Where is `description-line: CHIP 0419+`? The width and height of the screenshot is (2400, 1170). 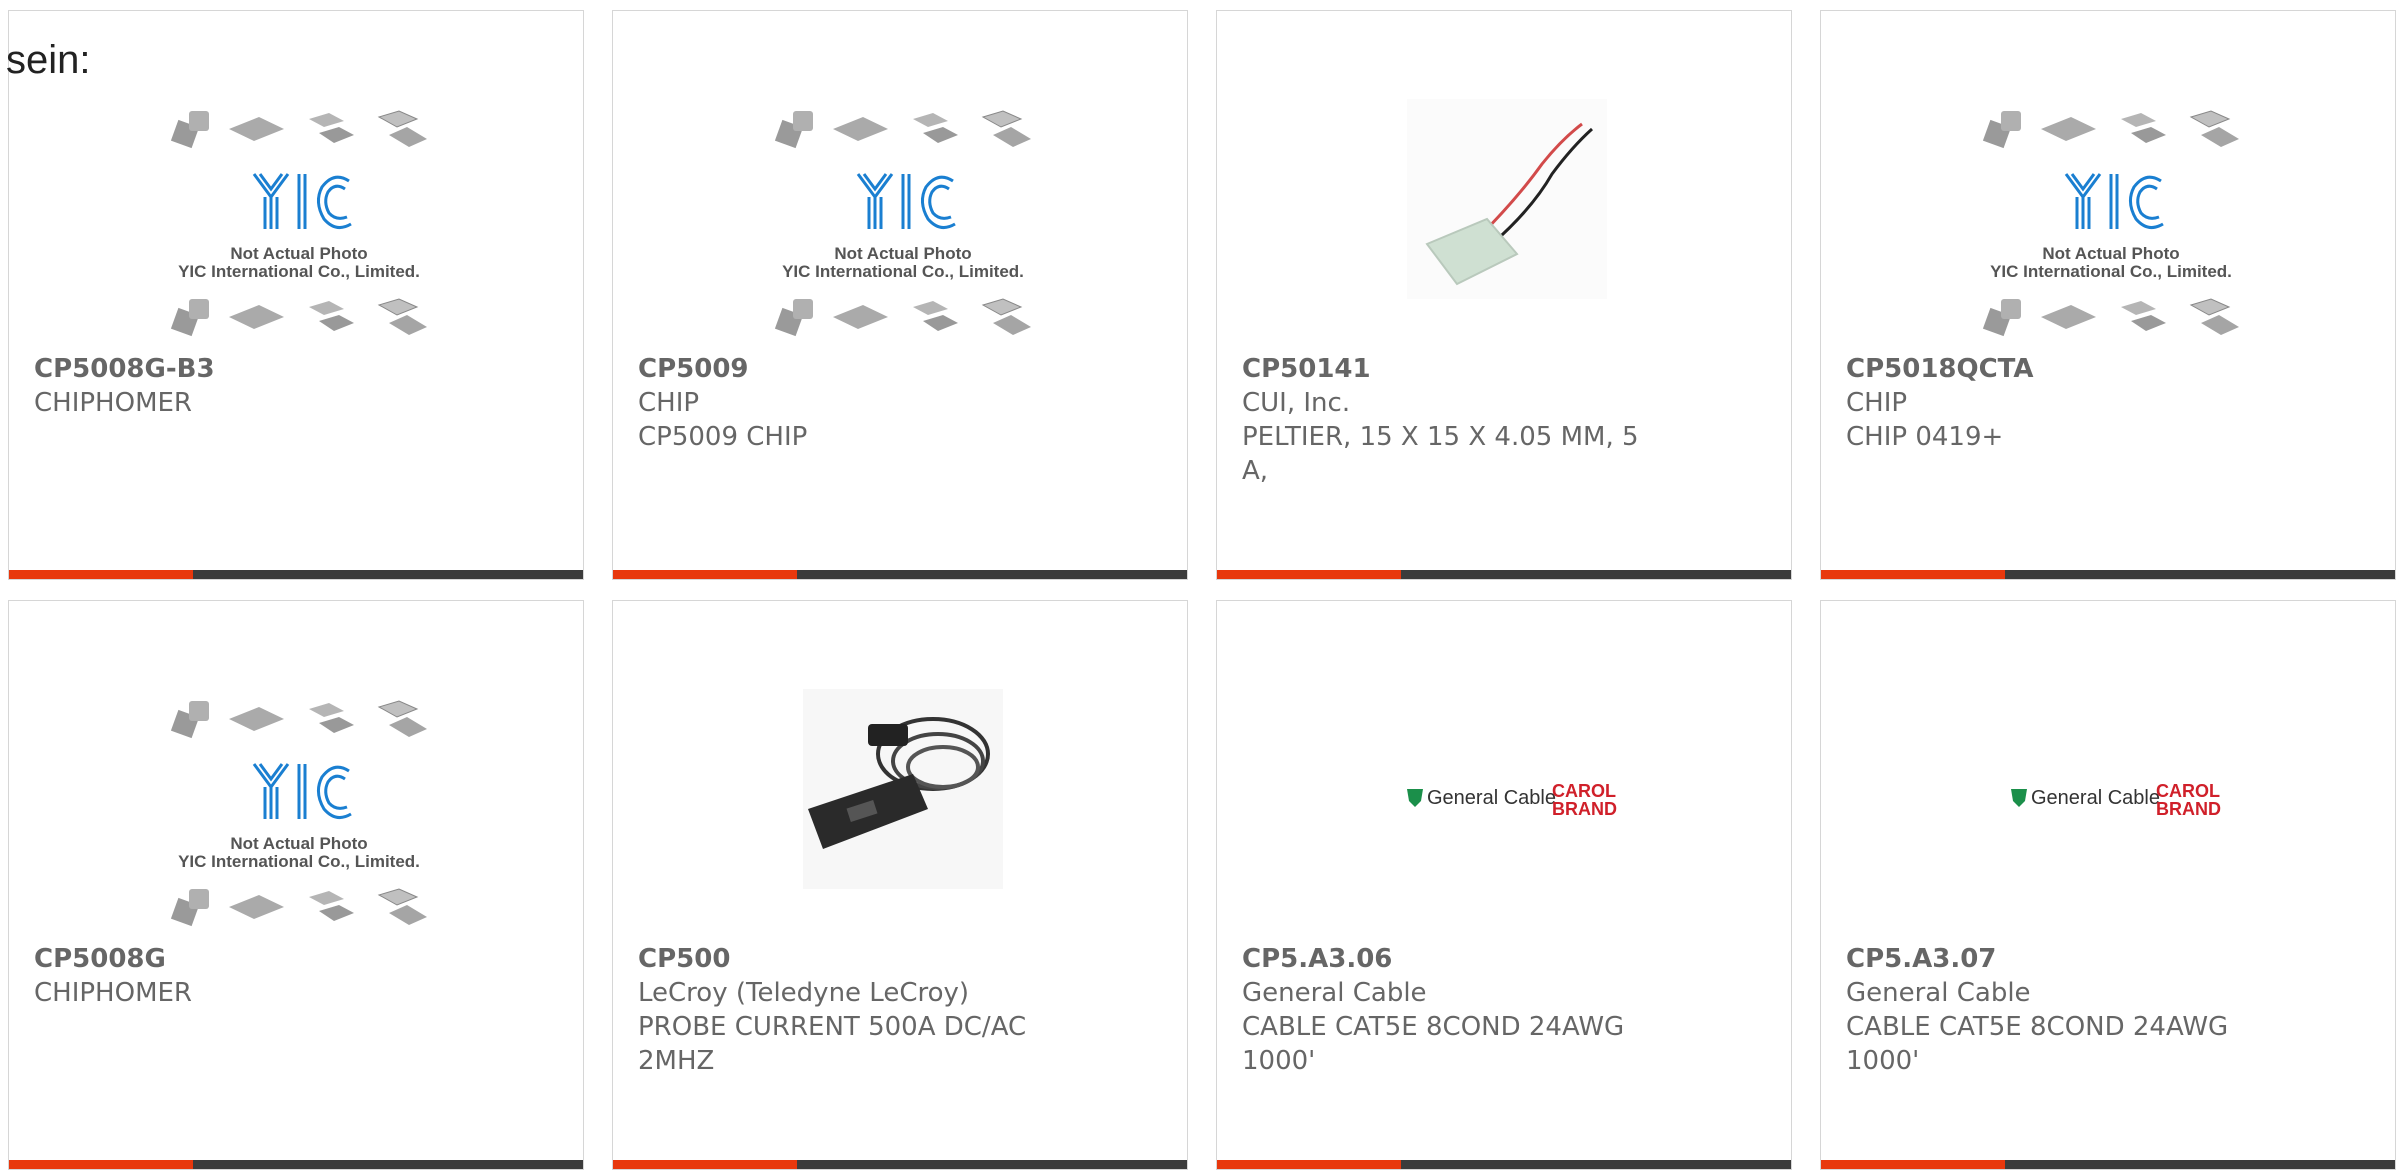 description-line: CHIP 0419+ is located at coordinates (1925, 437).